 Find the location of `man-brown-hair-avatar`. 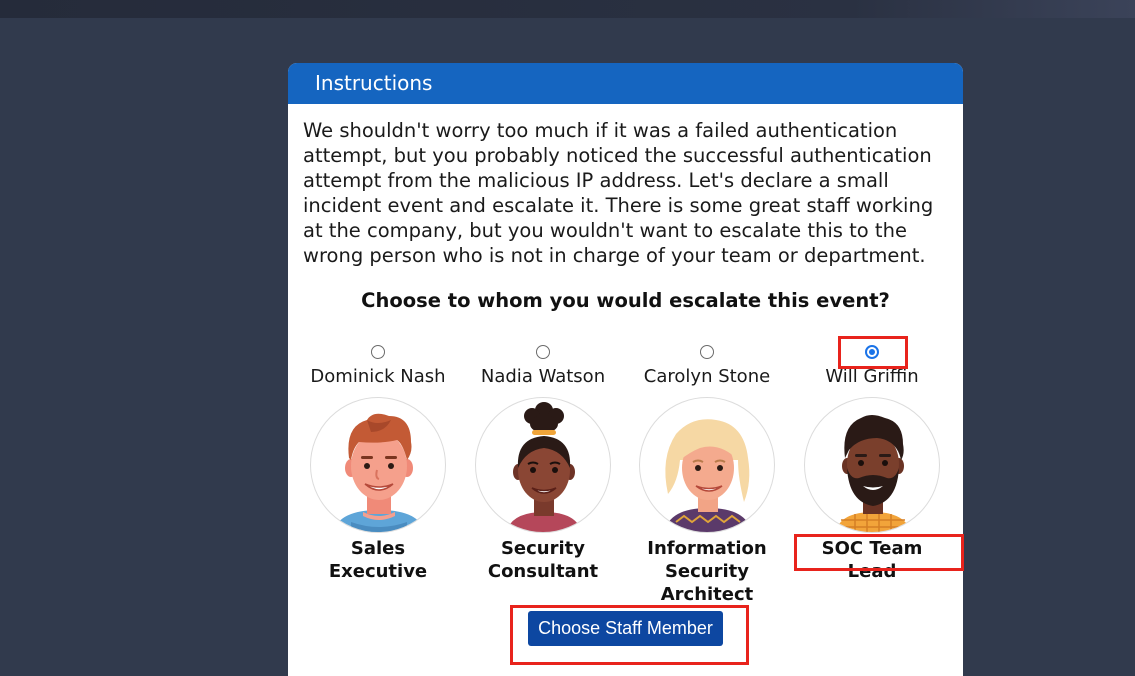

man-brown-hair-avatar is located at coordinates (378, 465).